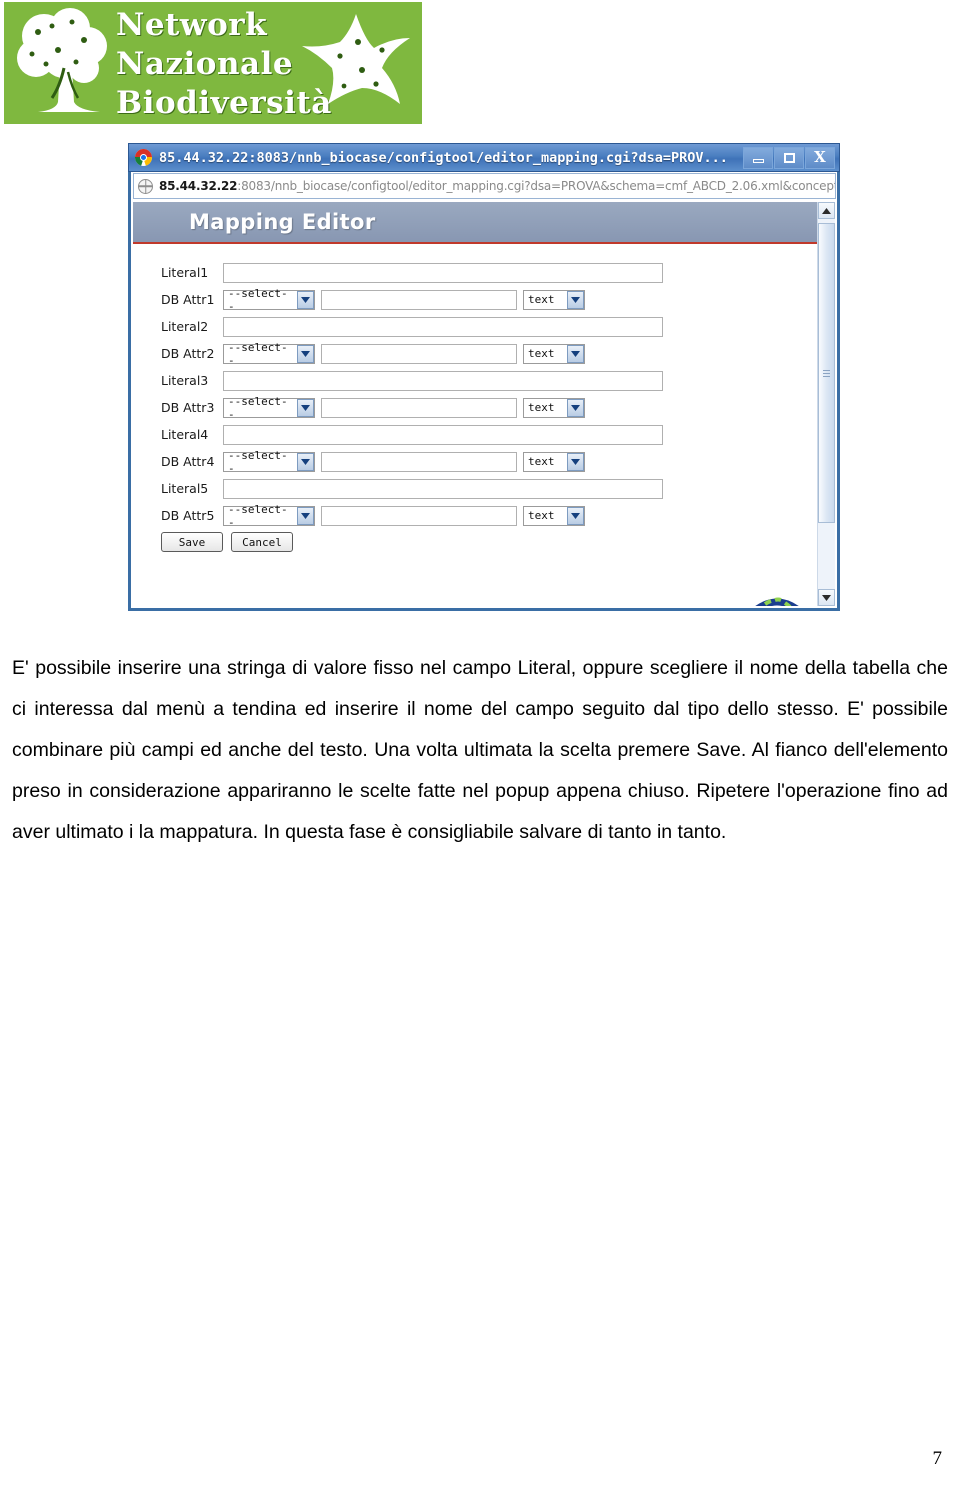 The height and width of the screenshot is (1495, 960). What do you see at coordinates (758, 157) in the screenshot?
I see `minimize-button` at bounding box center [758, 157].